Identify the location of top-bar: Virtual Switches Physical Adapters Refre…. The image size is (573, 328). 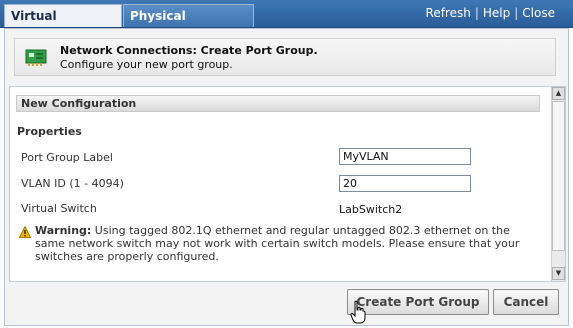
(286, 22).